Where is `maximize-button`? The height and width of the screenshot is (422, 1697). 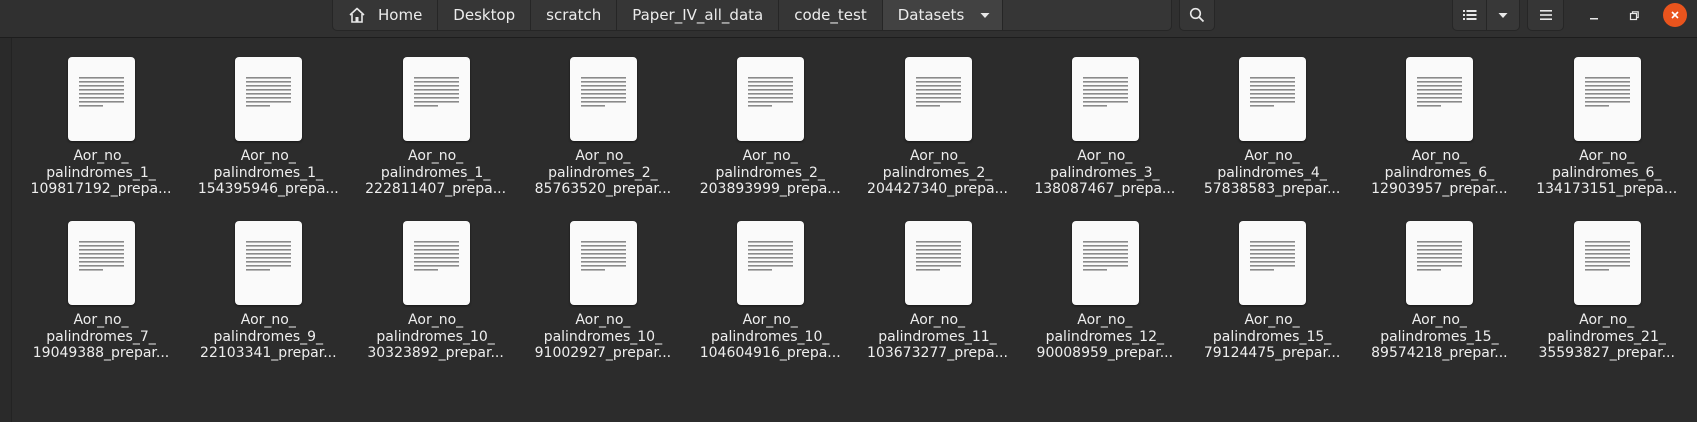 maximize-button is located at coordinates (1634, 16).